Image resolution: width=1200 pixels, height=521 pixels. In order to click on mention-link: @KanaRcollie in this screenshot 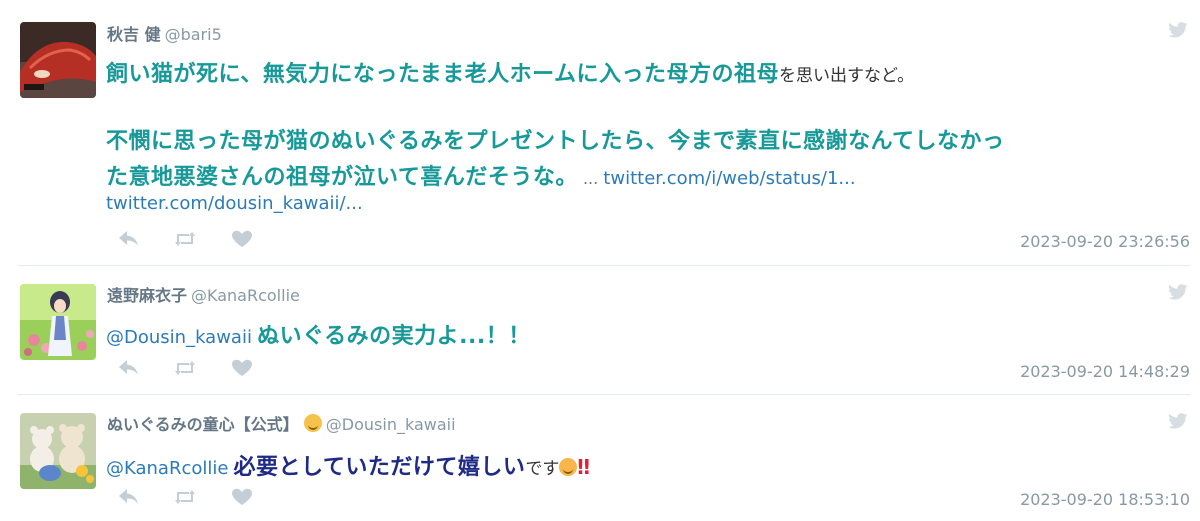, I will do `click(167, 468)`.